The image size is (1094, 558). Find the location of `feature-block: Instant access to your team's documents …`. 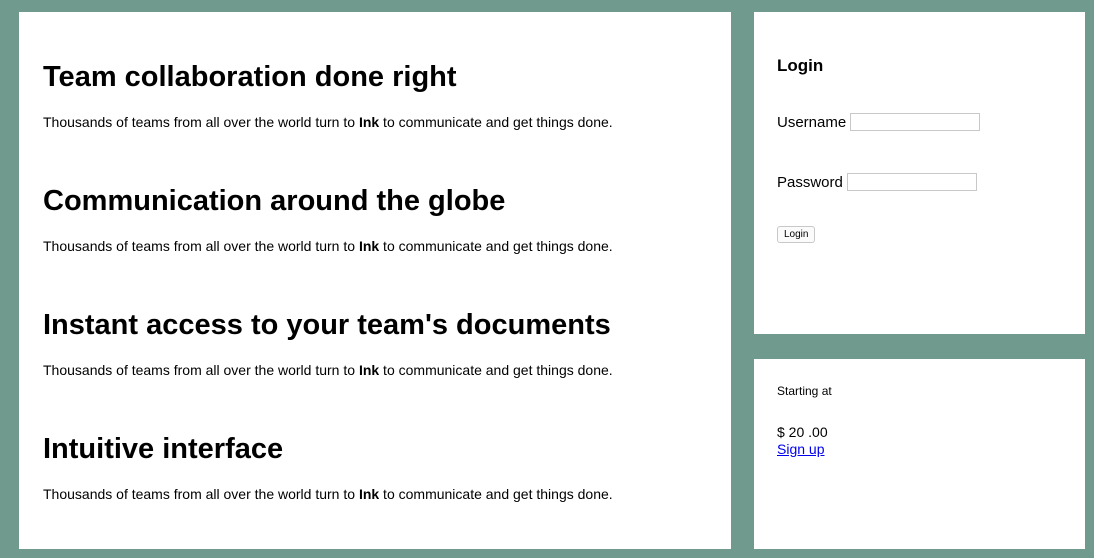

feature-block: Instant access to your team's documents … is located at coordinates (328, 343).